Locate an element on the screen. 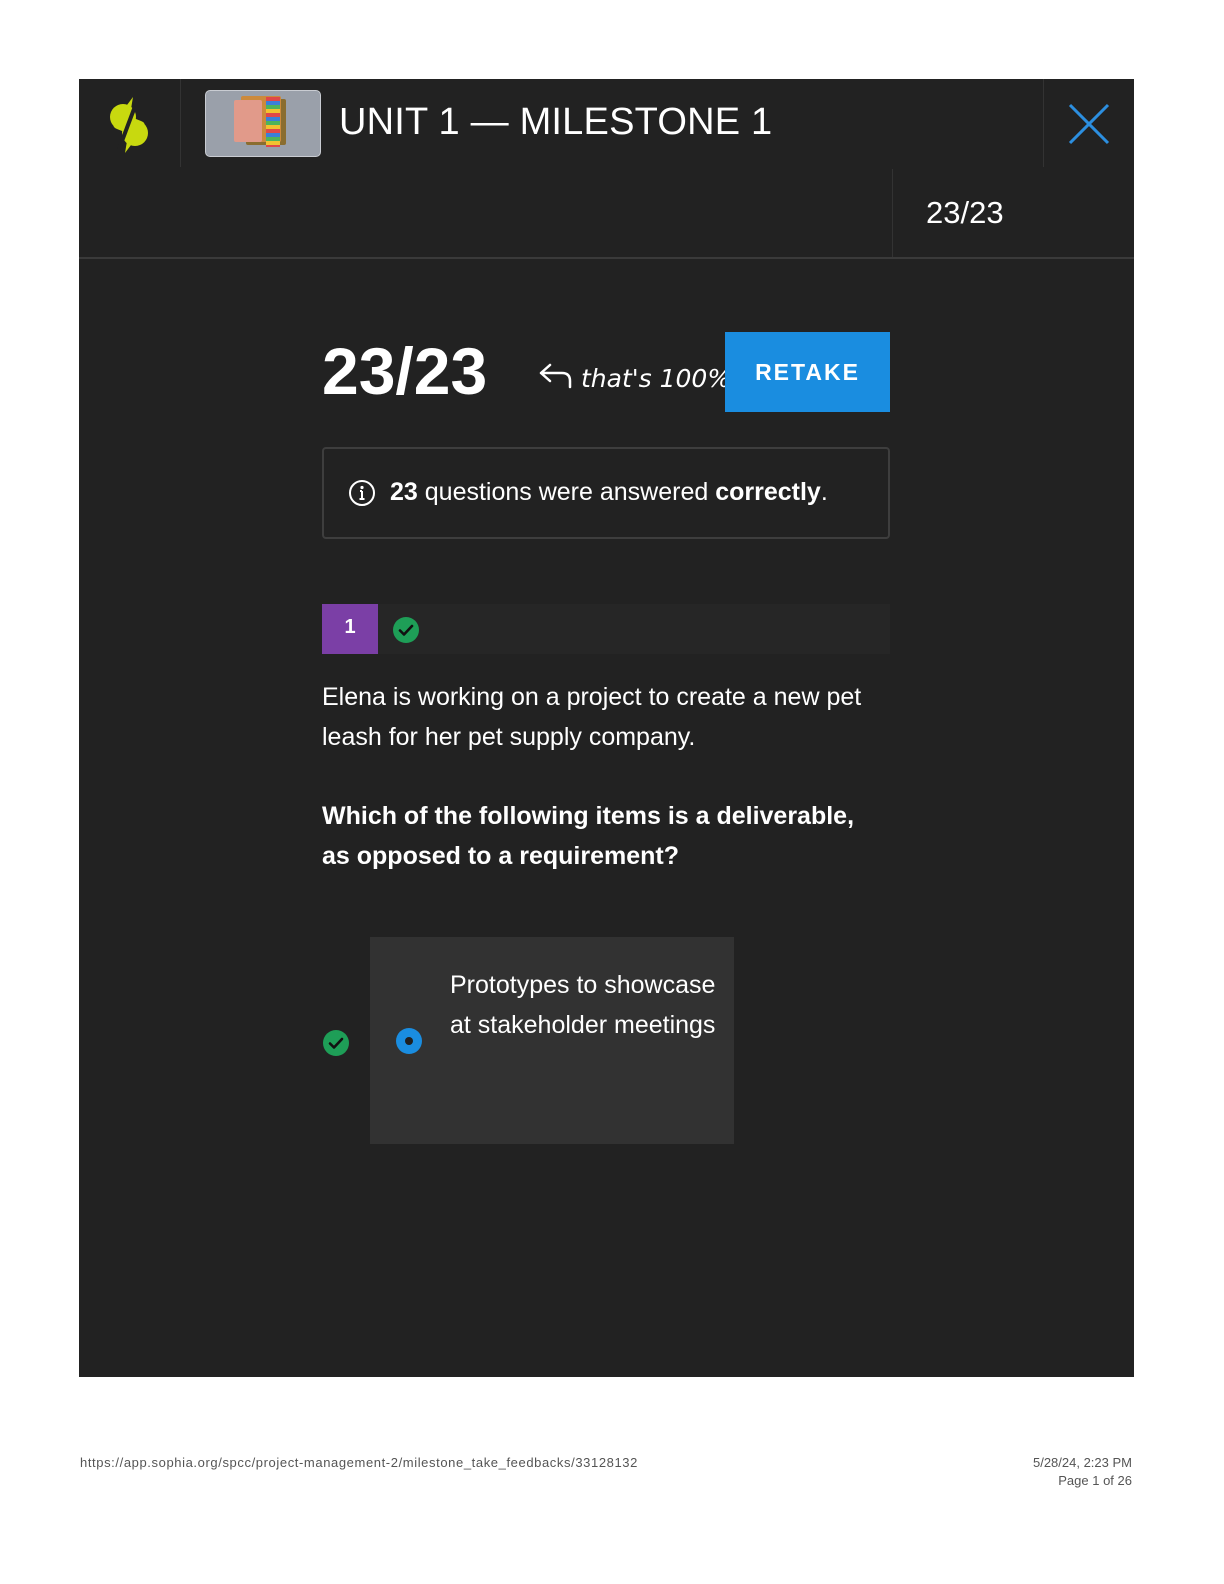 The width and height of the screenshot is (1224, 1584). question-header: 1 is located at coordinates (606, 629).